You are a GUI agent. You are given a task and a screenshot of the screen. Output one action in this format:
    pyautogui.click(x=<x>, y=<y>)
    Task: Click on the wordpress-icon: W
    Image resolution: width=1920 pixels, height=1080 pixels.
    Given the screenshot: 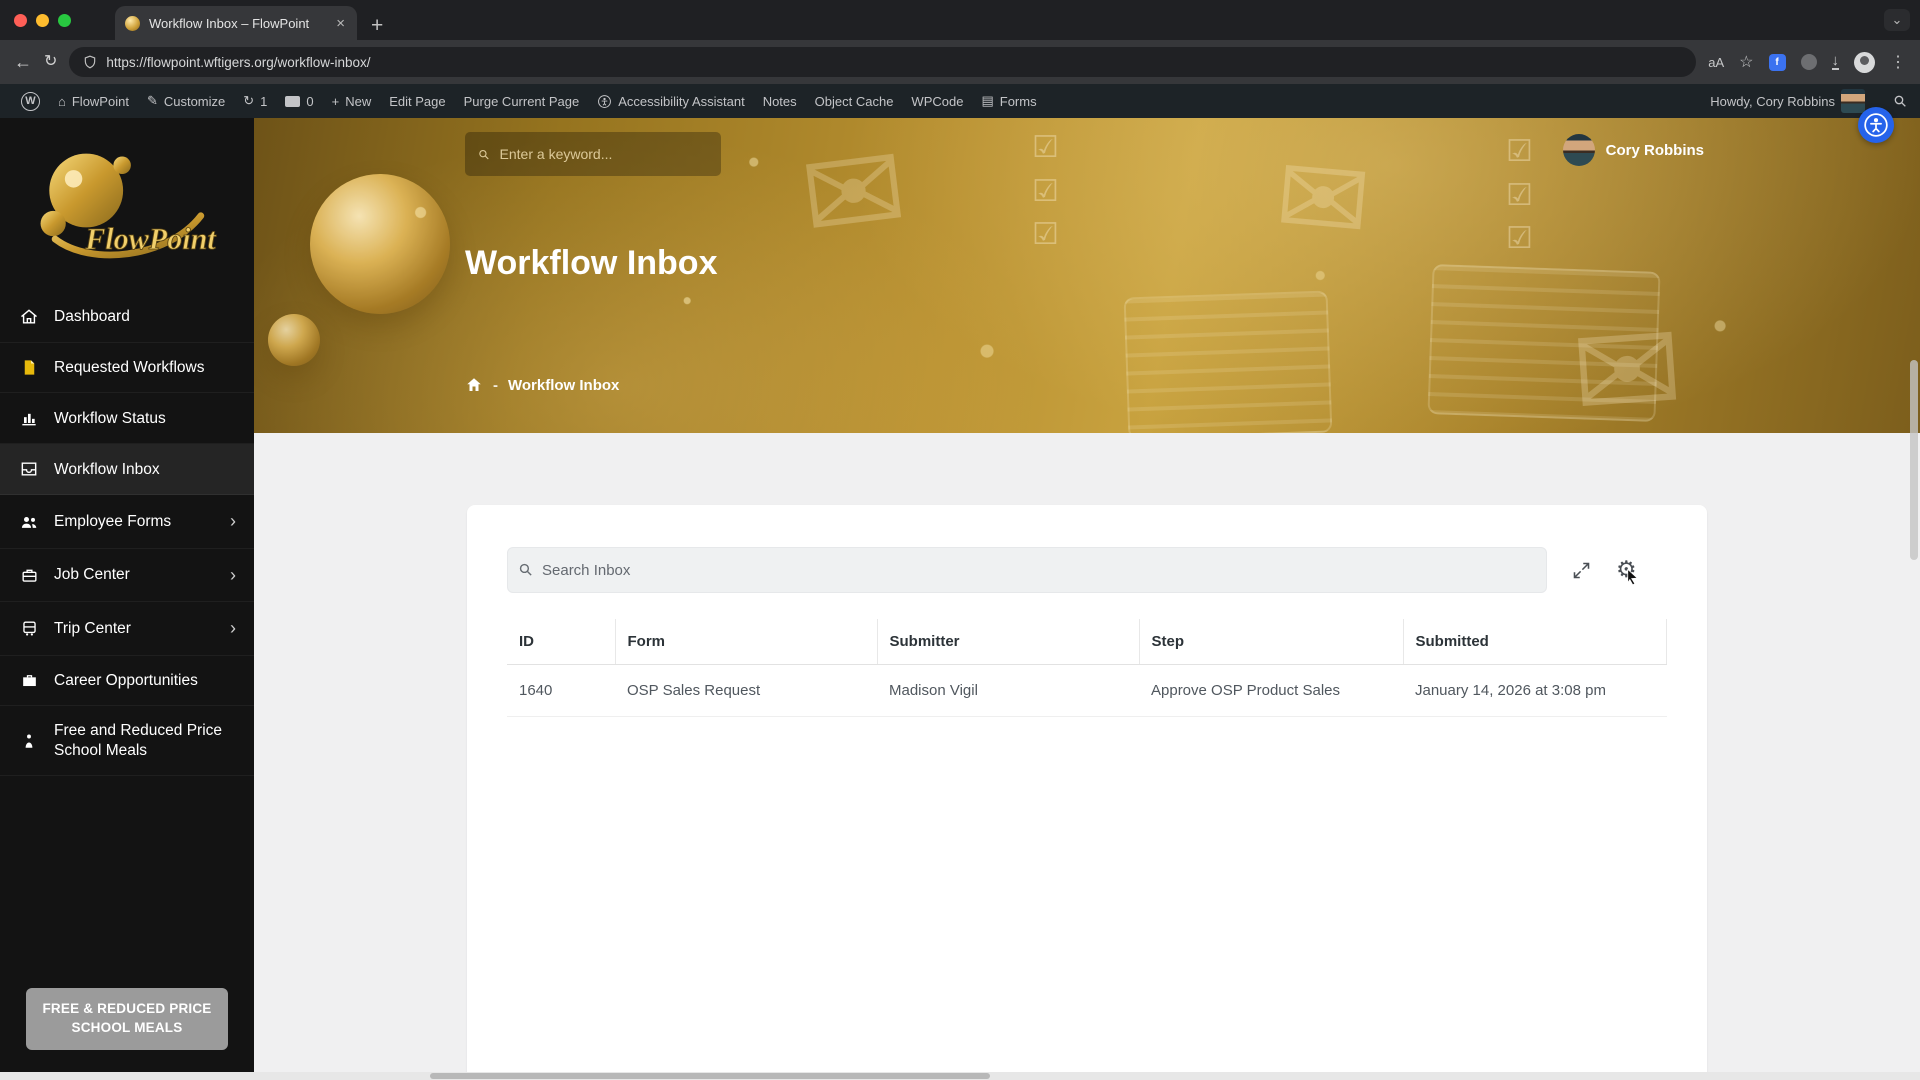 What is the action you would take?
    pyautogui.click(x=30, y=101)
    